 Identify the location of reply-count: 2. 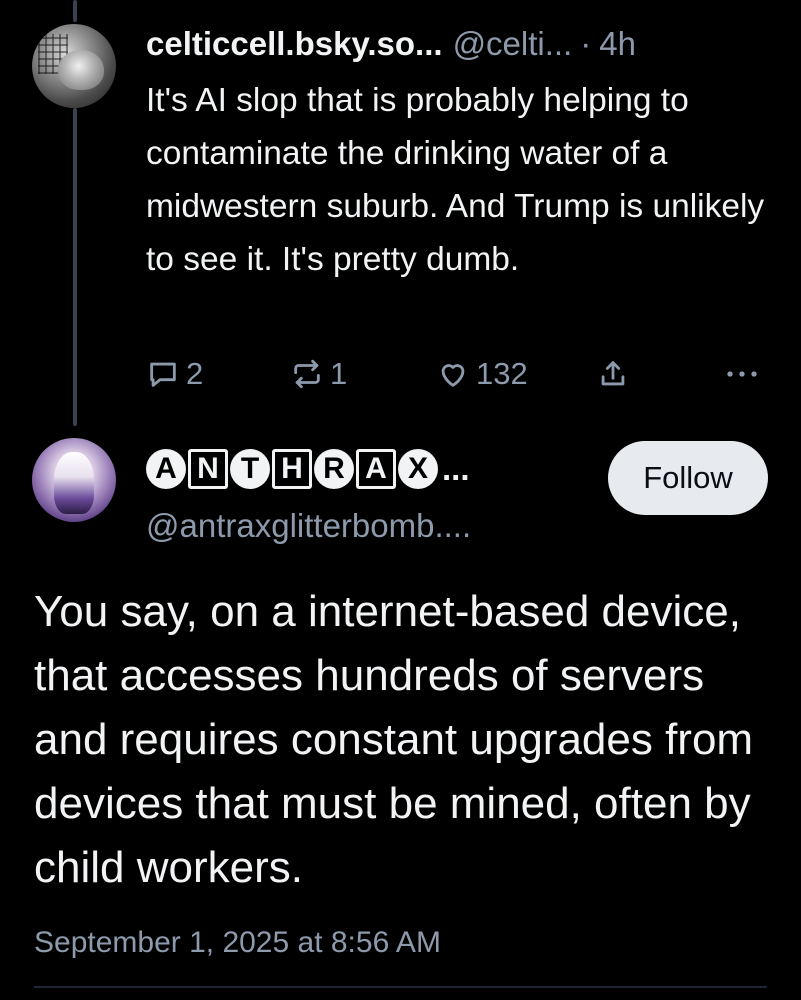
(195, 373).